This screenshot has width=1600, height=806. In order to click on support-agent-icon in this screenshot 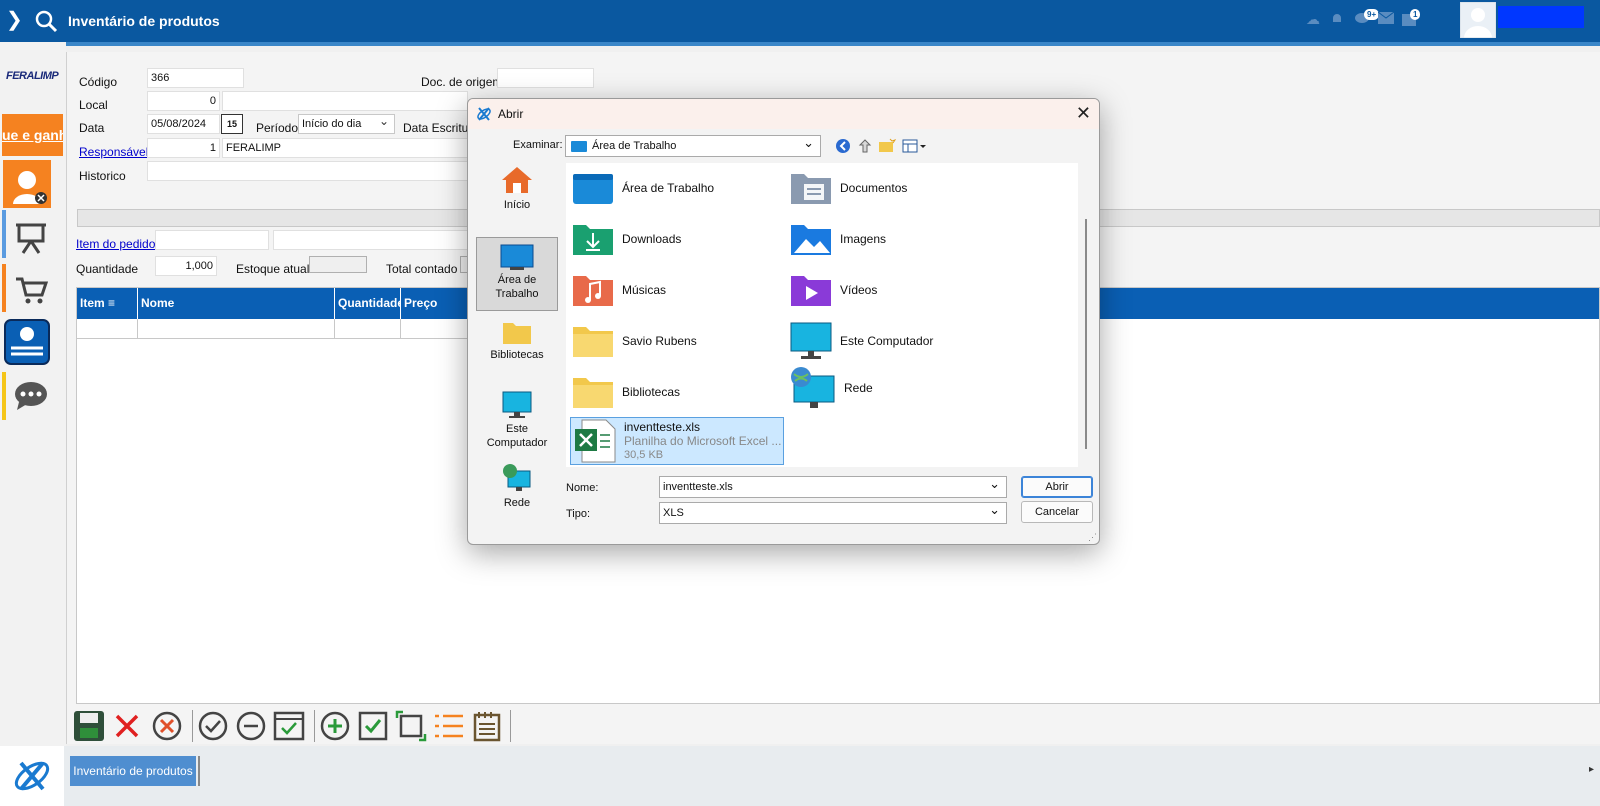, I will do `click(27, 184)`.